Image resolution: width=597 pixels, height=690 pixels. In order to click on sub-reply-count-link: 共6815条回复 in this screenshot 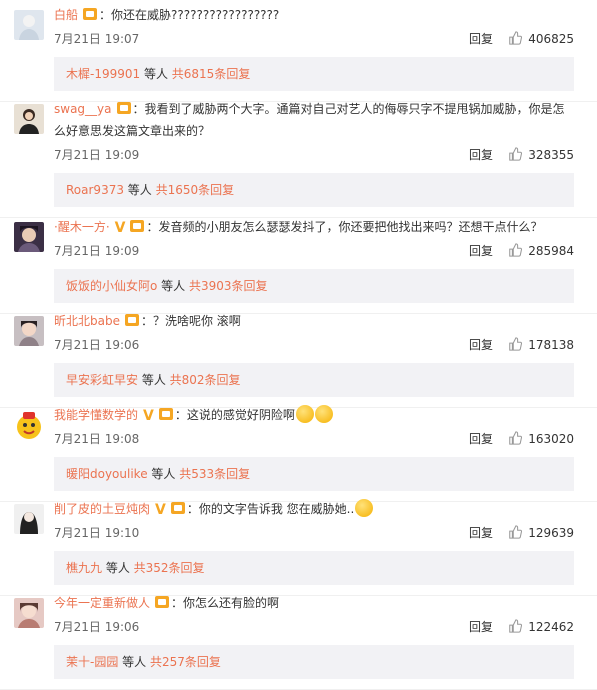, I will do `click(211, 74)`.